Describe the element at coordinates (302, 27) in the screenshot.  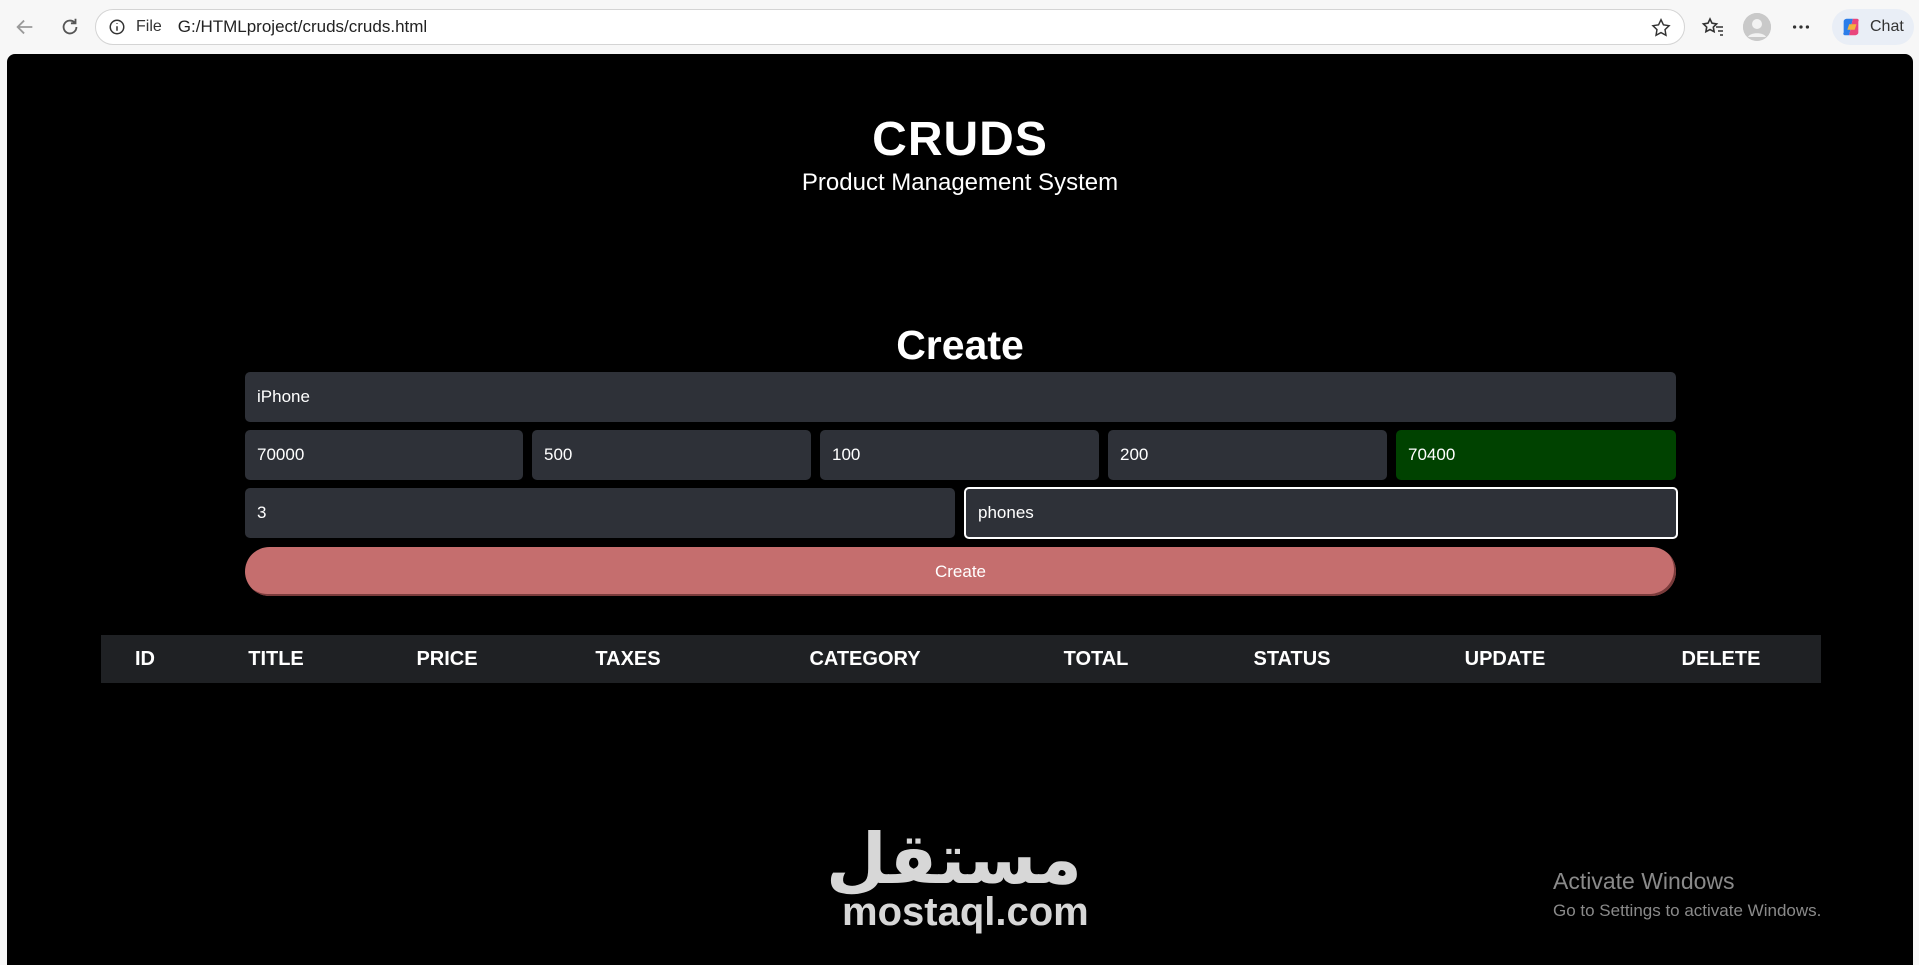
I see `url-text: G:/HTMLproject/cruds/cruds.html` at that location.